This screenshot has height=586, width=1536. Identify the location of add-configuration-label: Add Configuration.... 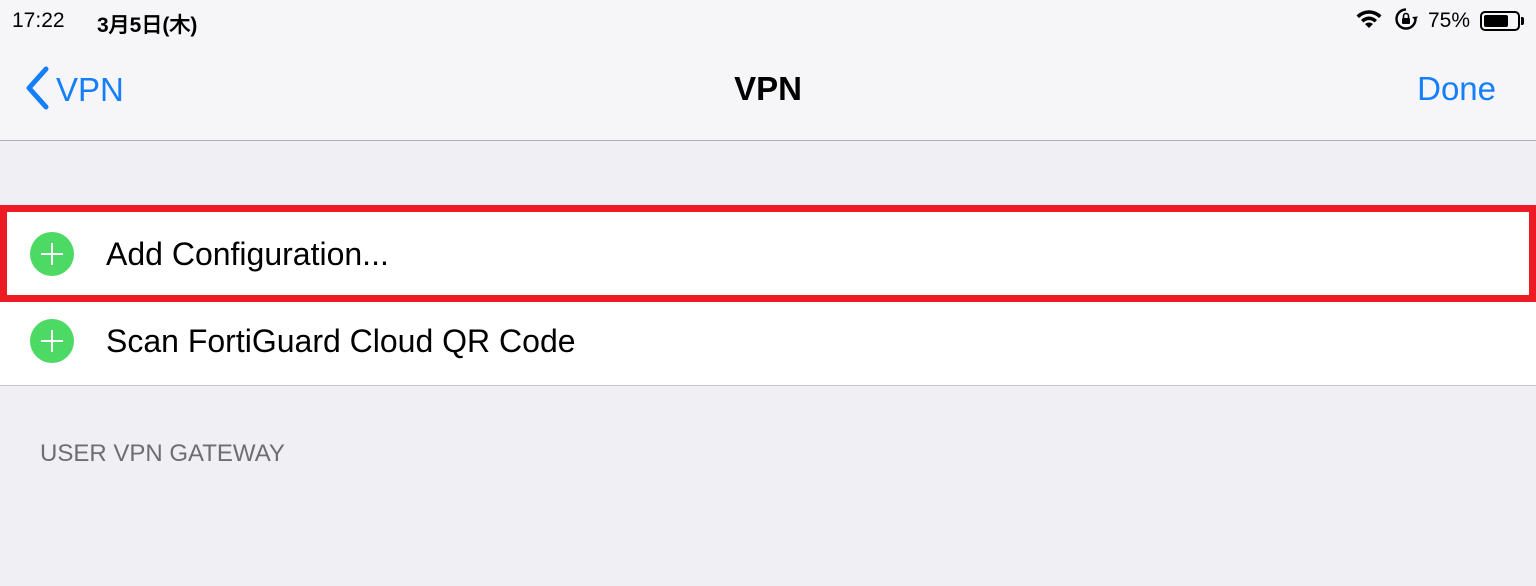
(247, 254).